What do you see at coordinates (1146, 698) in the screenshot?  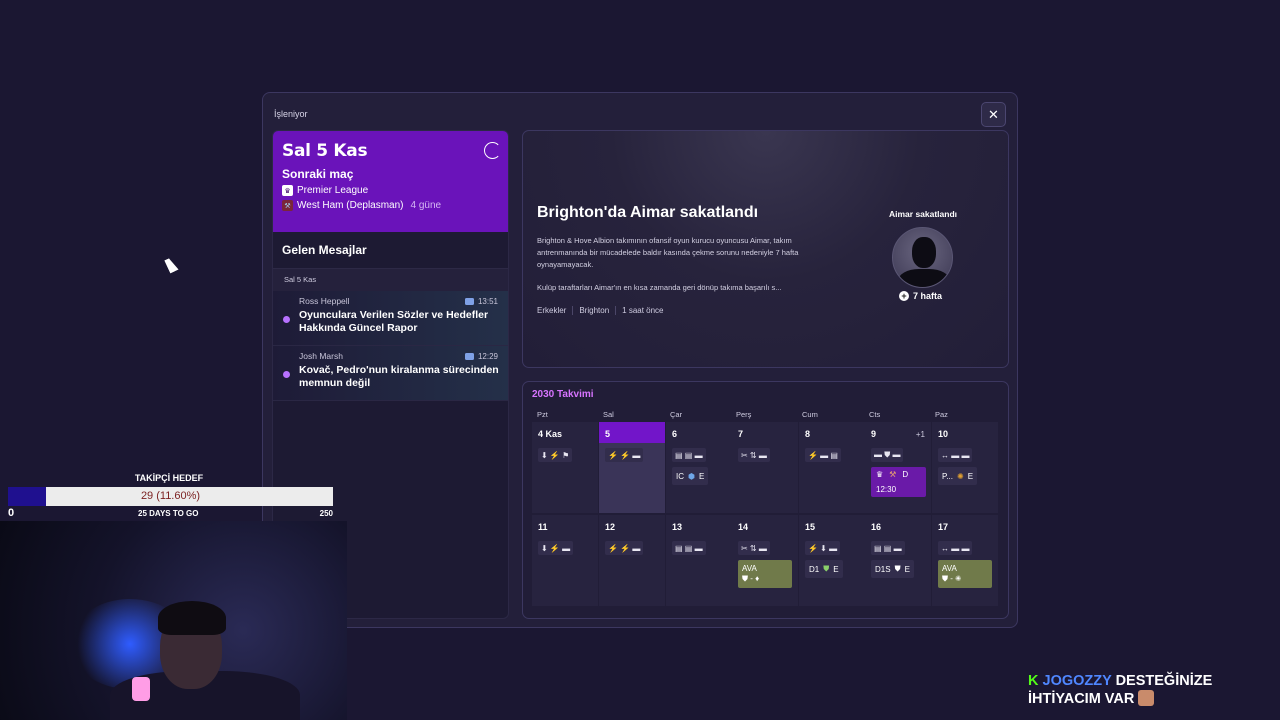 I see `face-emoji-icon` at bounding box center [1146, 698].